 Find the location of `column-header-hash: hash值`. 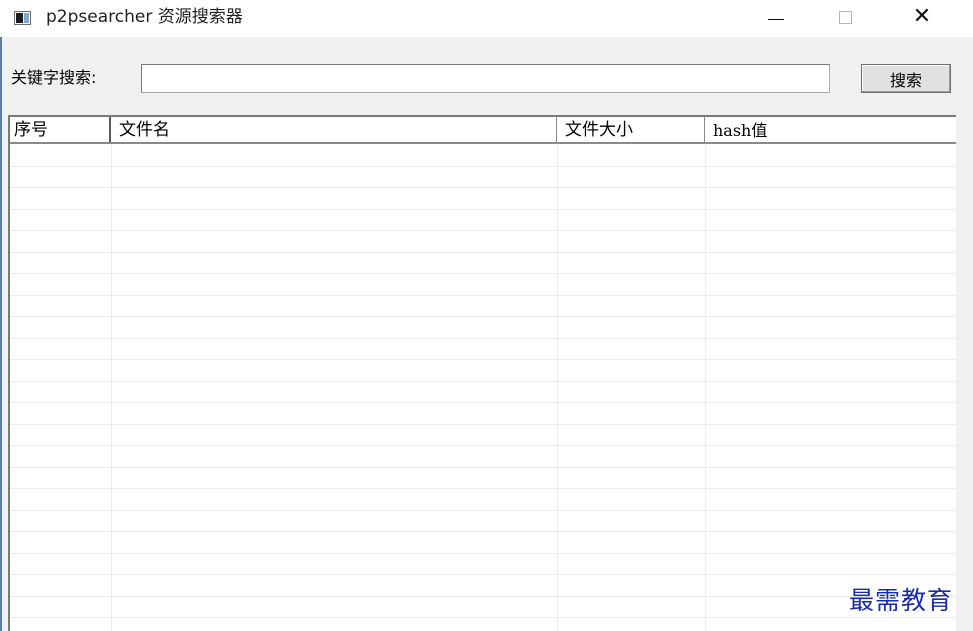

column-header-hash: hash值 is located at coordinates (830, 129).